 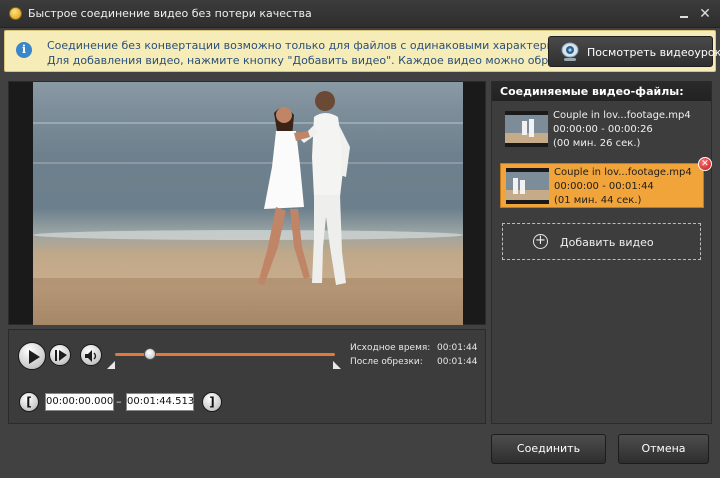 I want to click on minimize-button, so click(x=684, y=14).